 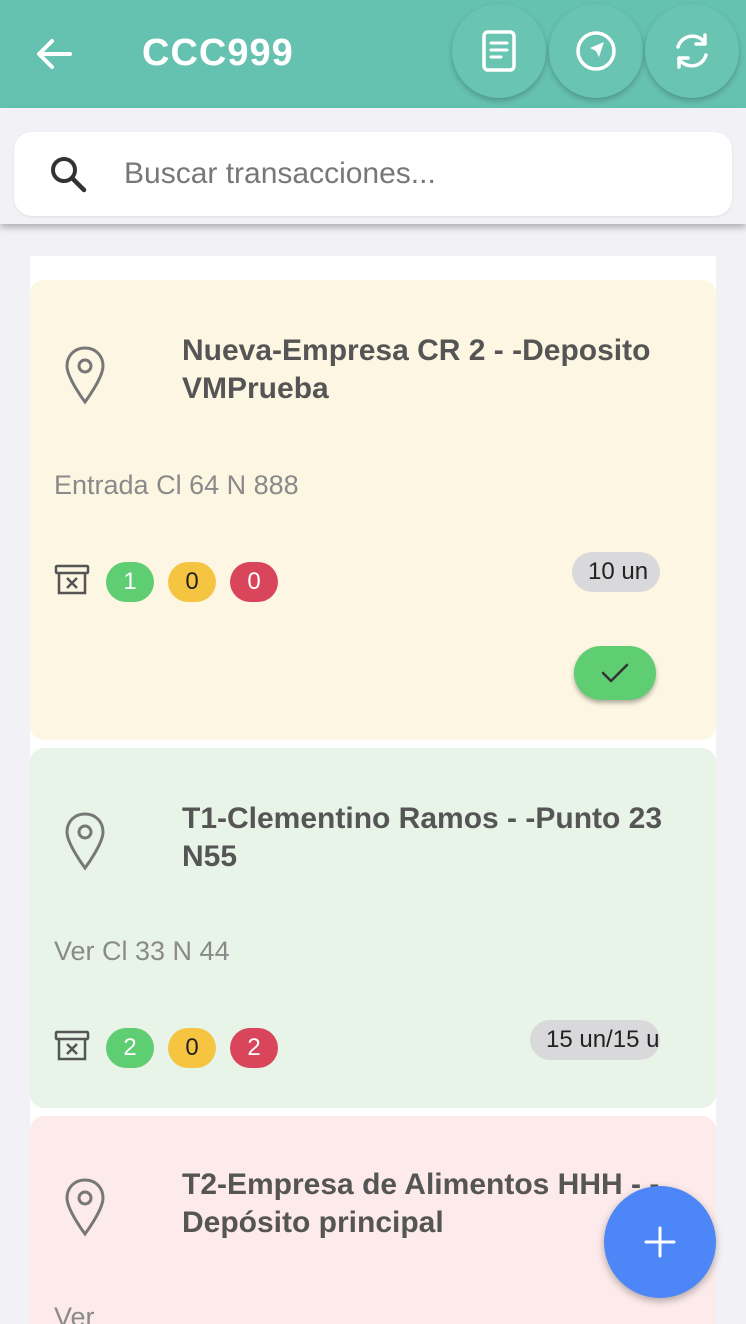 What do you see at coordinates (422, 837) in the screenshot?
I see `card-title: T1-Clementino Ramos - -Punto 23 N55` at bounding box center [422, 837].